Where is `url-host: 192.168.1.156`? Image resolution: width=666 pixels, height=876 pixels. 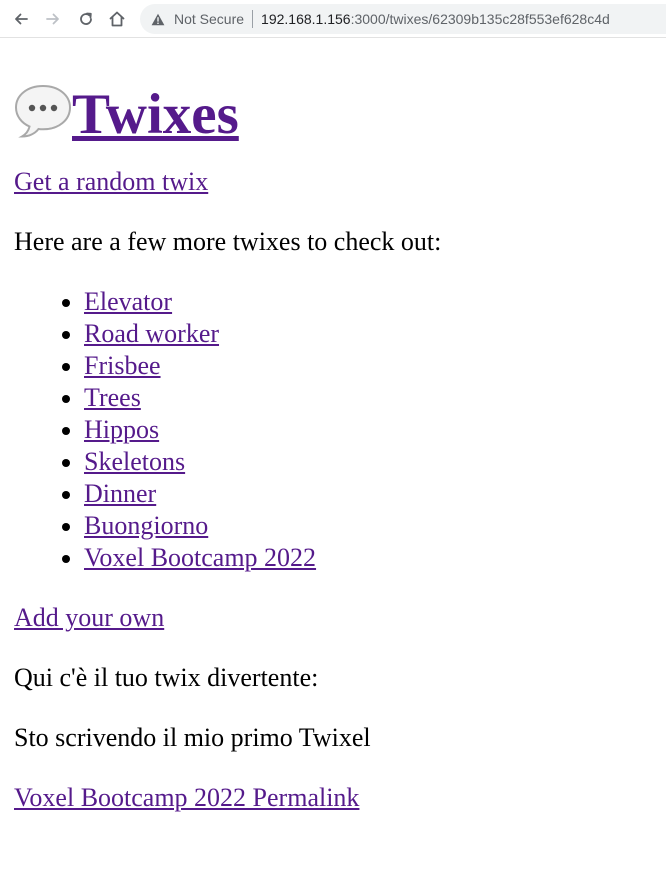 url-host: 192.168.1.156 is located at coordinates (306, 19).